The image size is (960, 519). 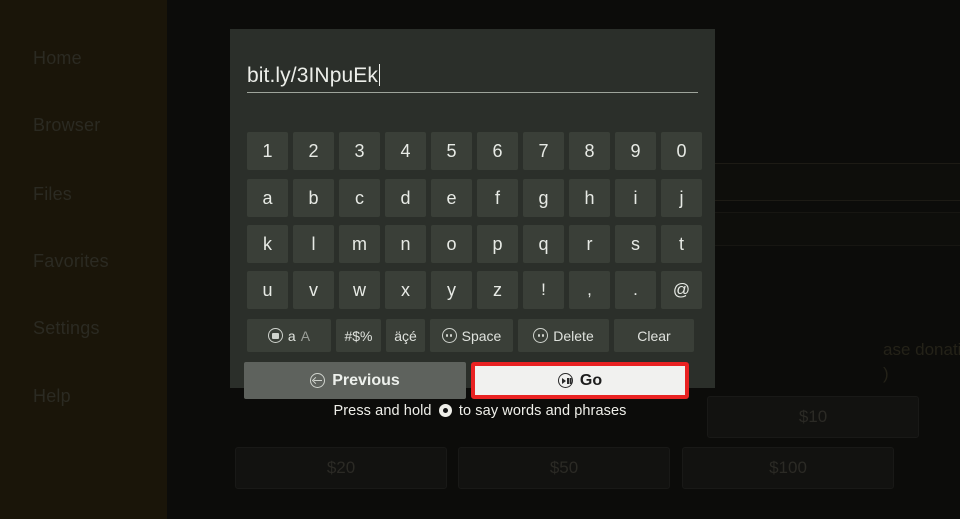 What do you see at coordinates (451, 198) in the screenshot?
I see `key-e: e` at bounding box center [451, 198].